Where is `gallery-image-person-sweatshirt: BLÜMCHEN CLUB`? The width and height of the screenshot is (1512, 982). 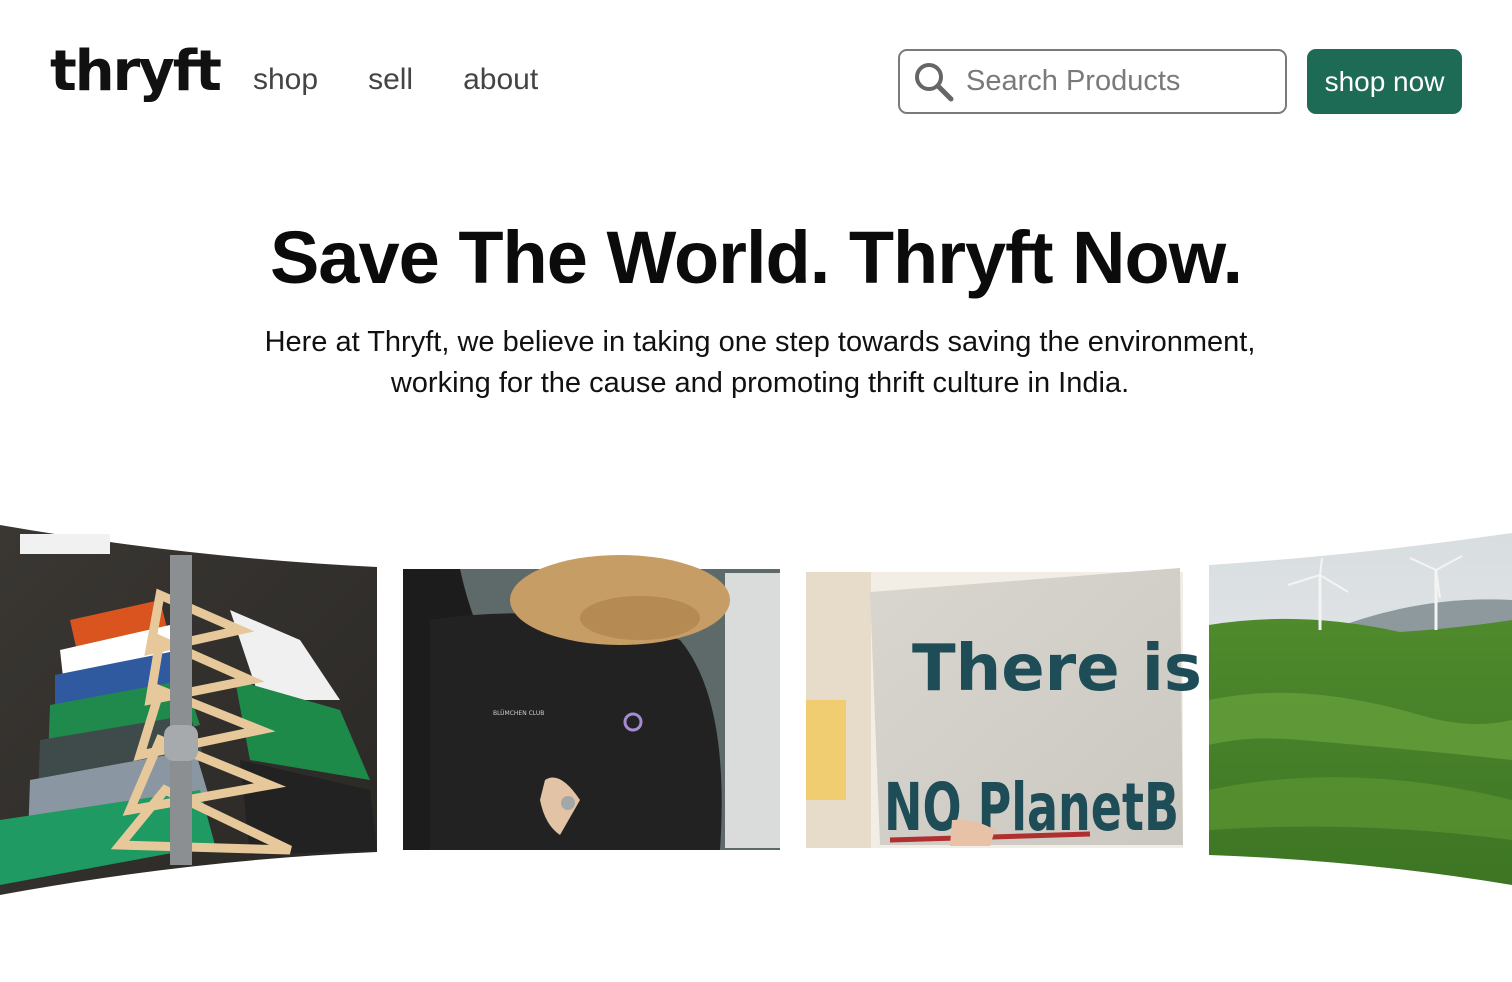 gallery-image-person-sweatshirt: BLÜMCHEN CLUB is located at coordinates (591, 702).